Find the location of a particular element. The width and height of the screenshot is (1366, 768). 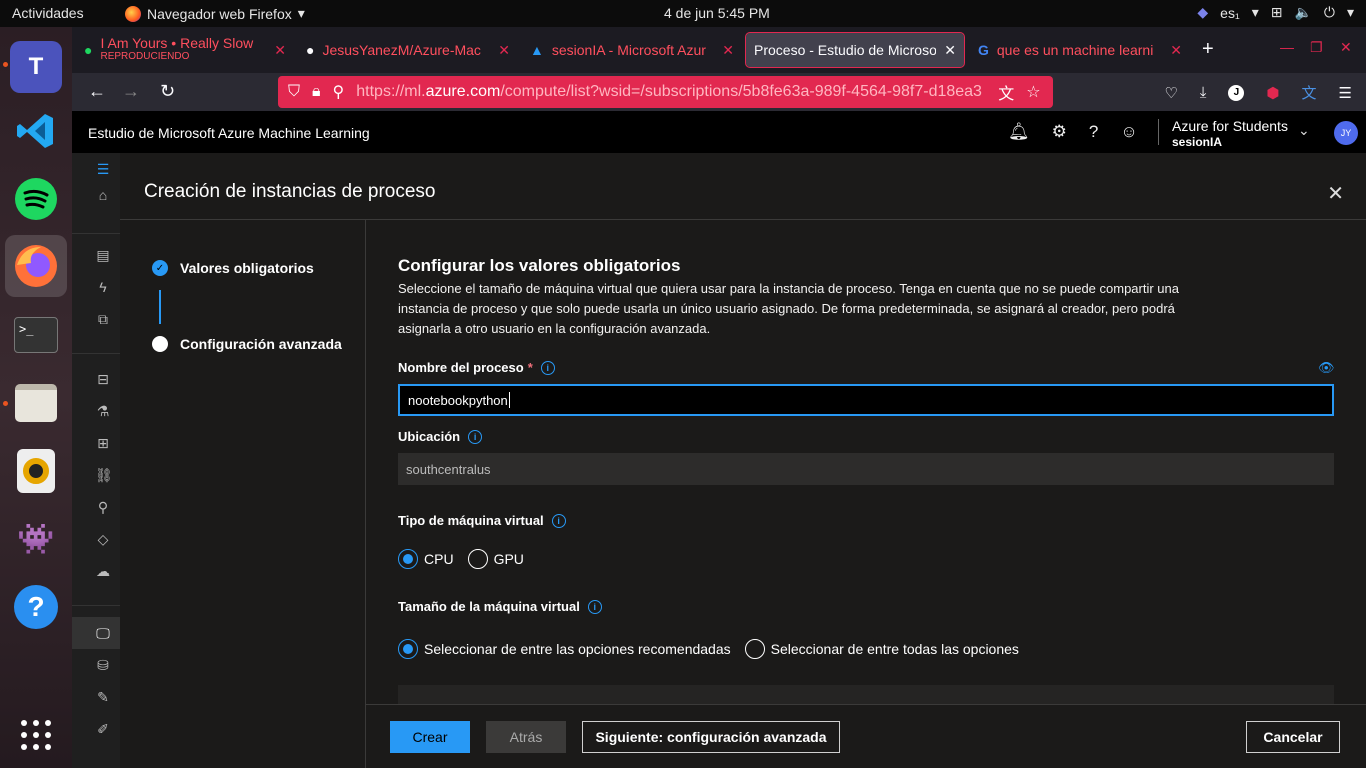

menu-icon: ☰ is located at coordinates (1345, 93).